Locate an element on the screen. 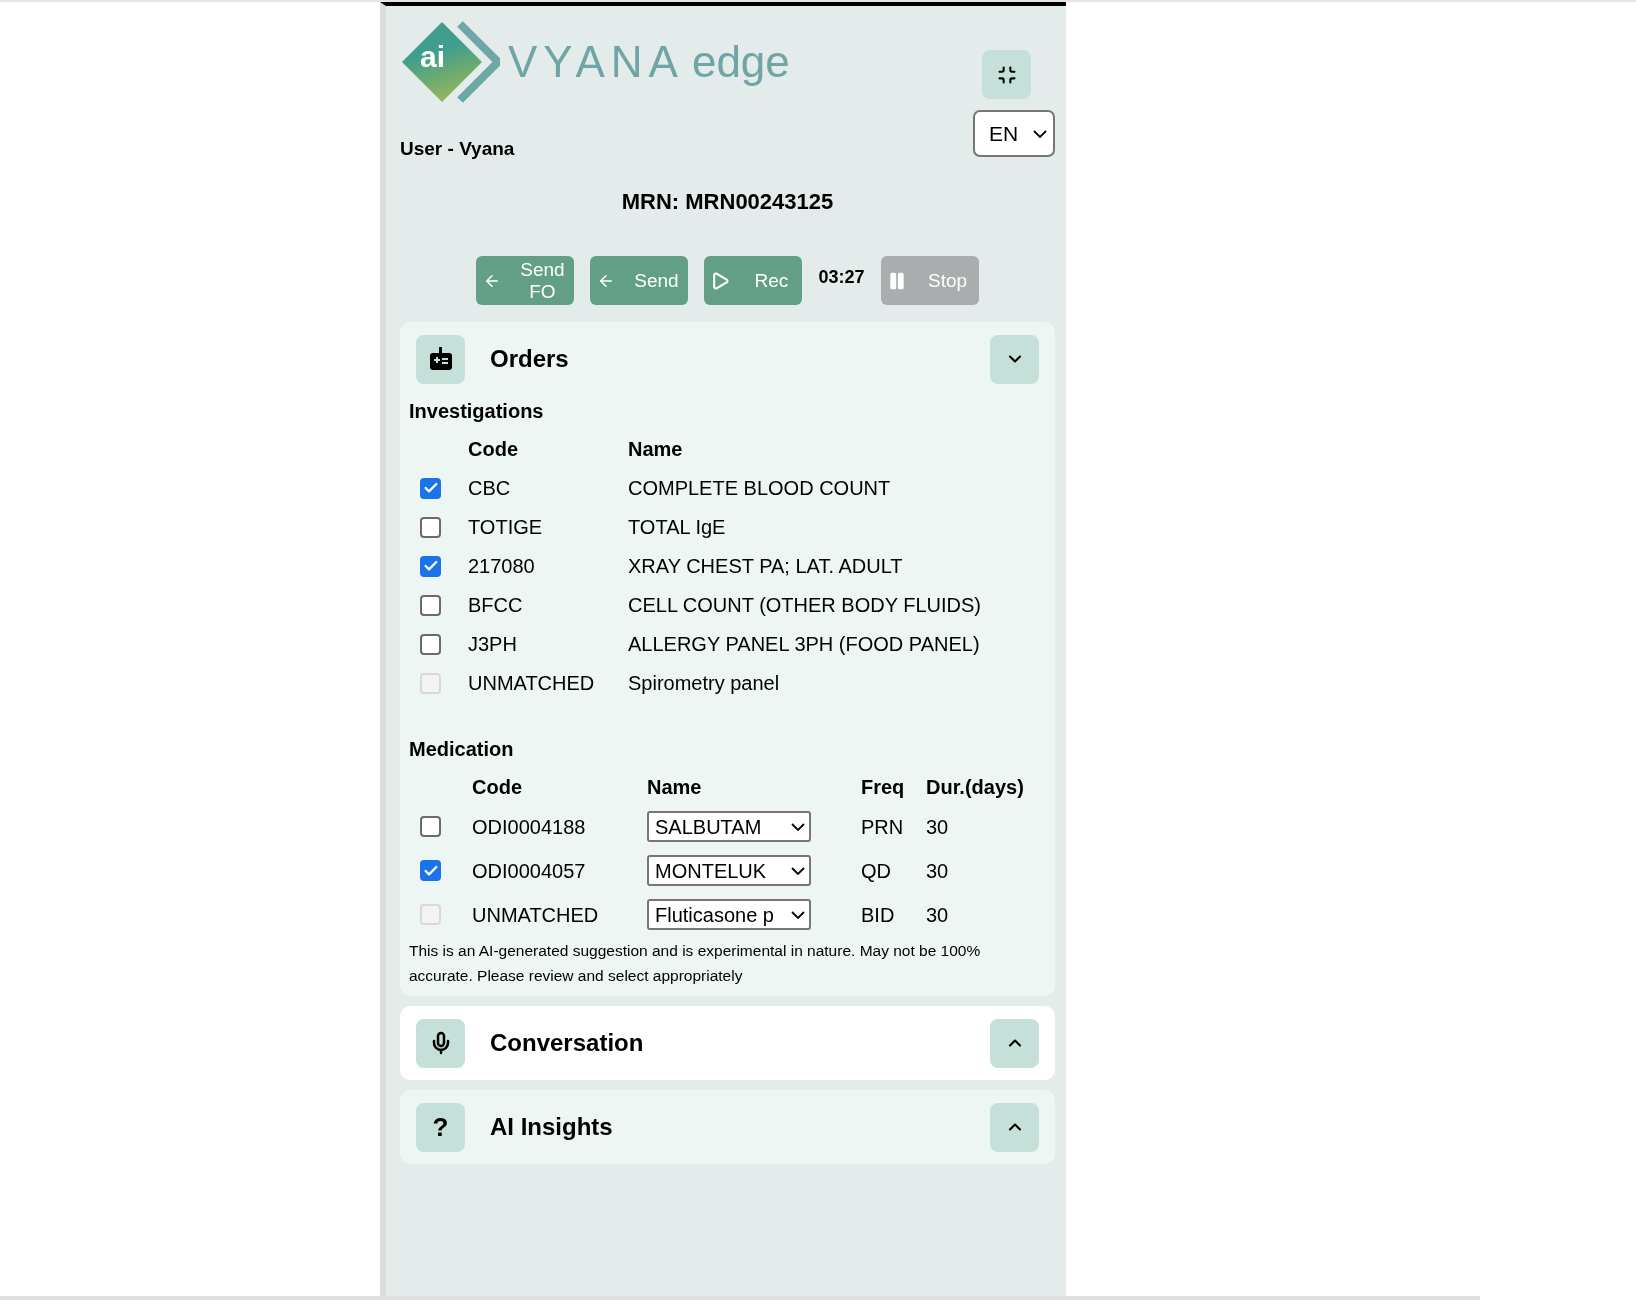 The image size is (1636, 1300). section-title: Conversation is located at coordinates (567, 1043).